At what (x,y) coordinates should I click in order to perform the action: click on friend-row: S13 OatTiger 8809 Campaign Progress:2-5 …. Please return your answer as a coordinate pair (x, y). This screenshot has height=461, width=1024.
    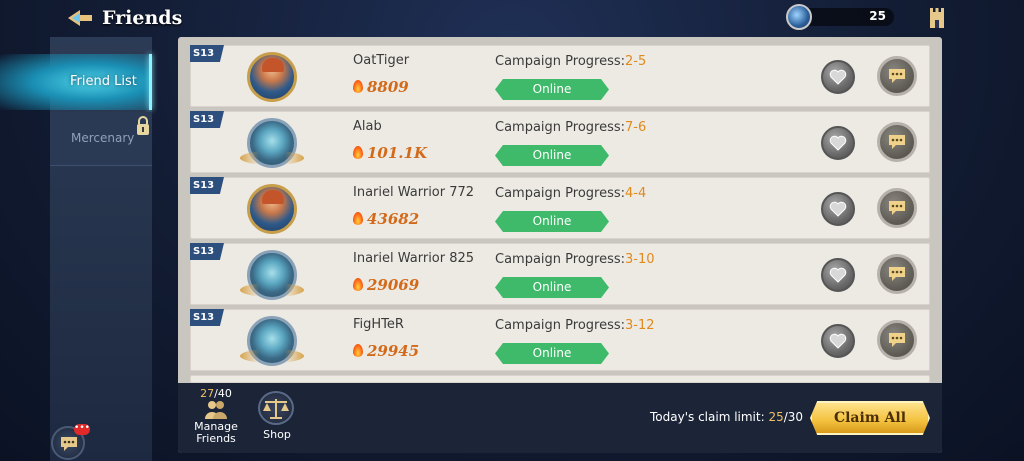
    Looking at the image, I should click on (560, 76).